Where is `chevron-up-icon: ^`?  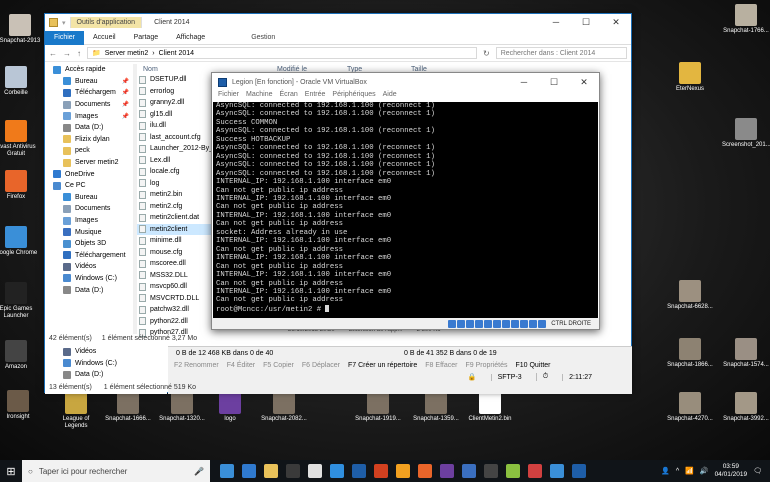
chevron-up-icon: ^ is located at coordinates (677, 471).